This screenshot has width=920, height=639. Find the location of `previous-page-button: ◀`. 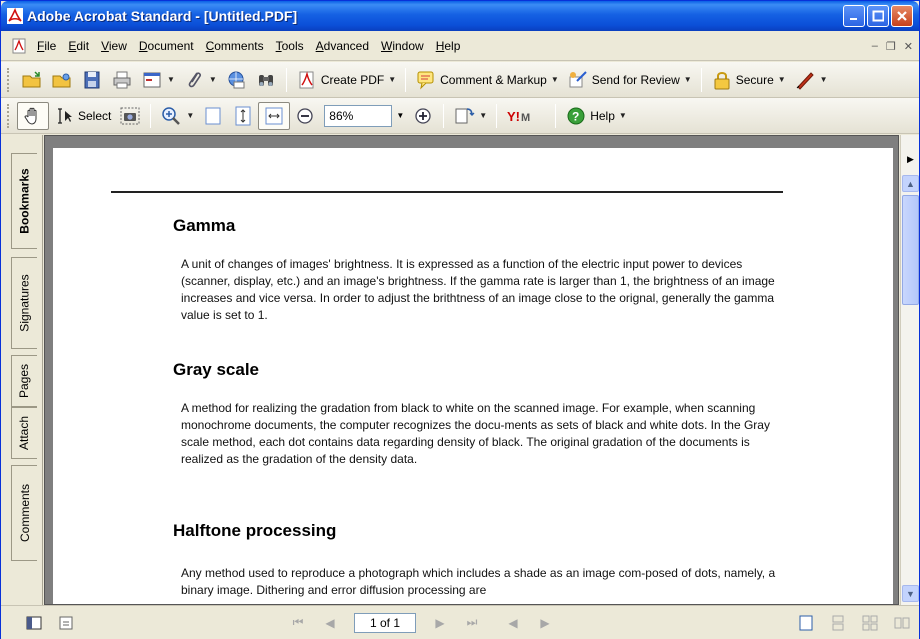

previous-page-button: ◀ is located at coordinates (330, 623).